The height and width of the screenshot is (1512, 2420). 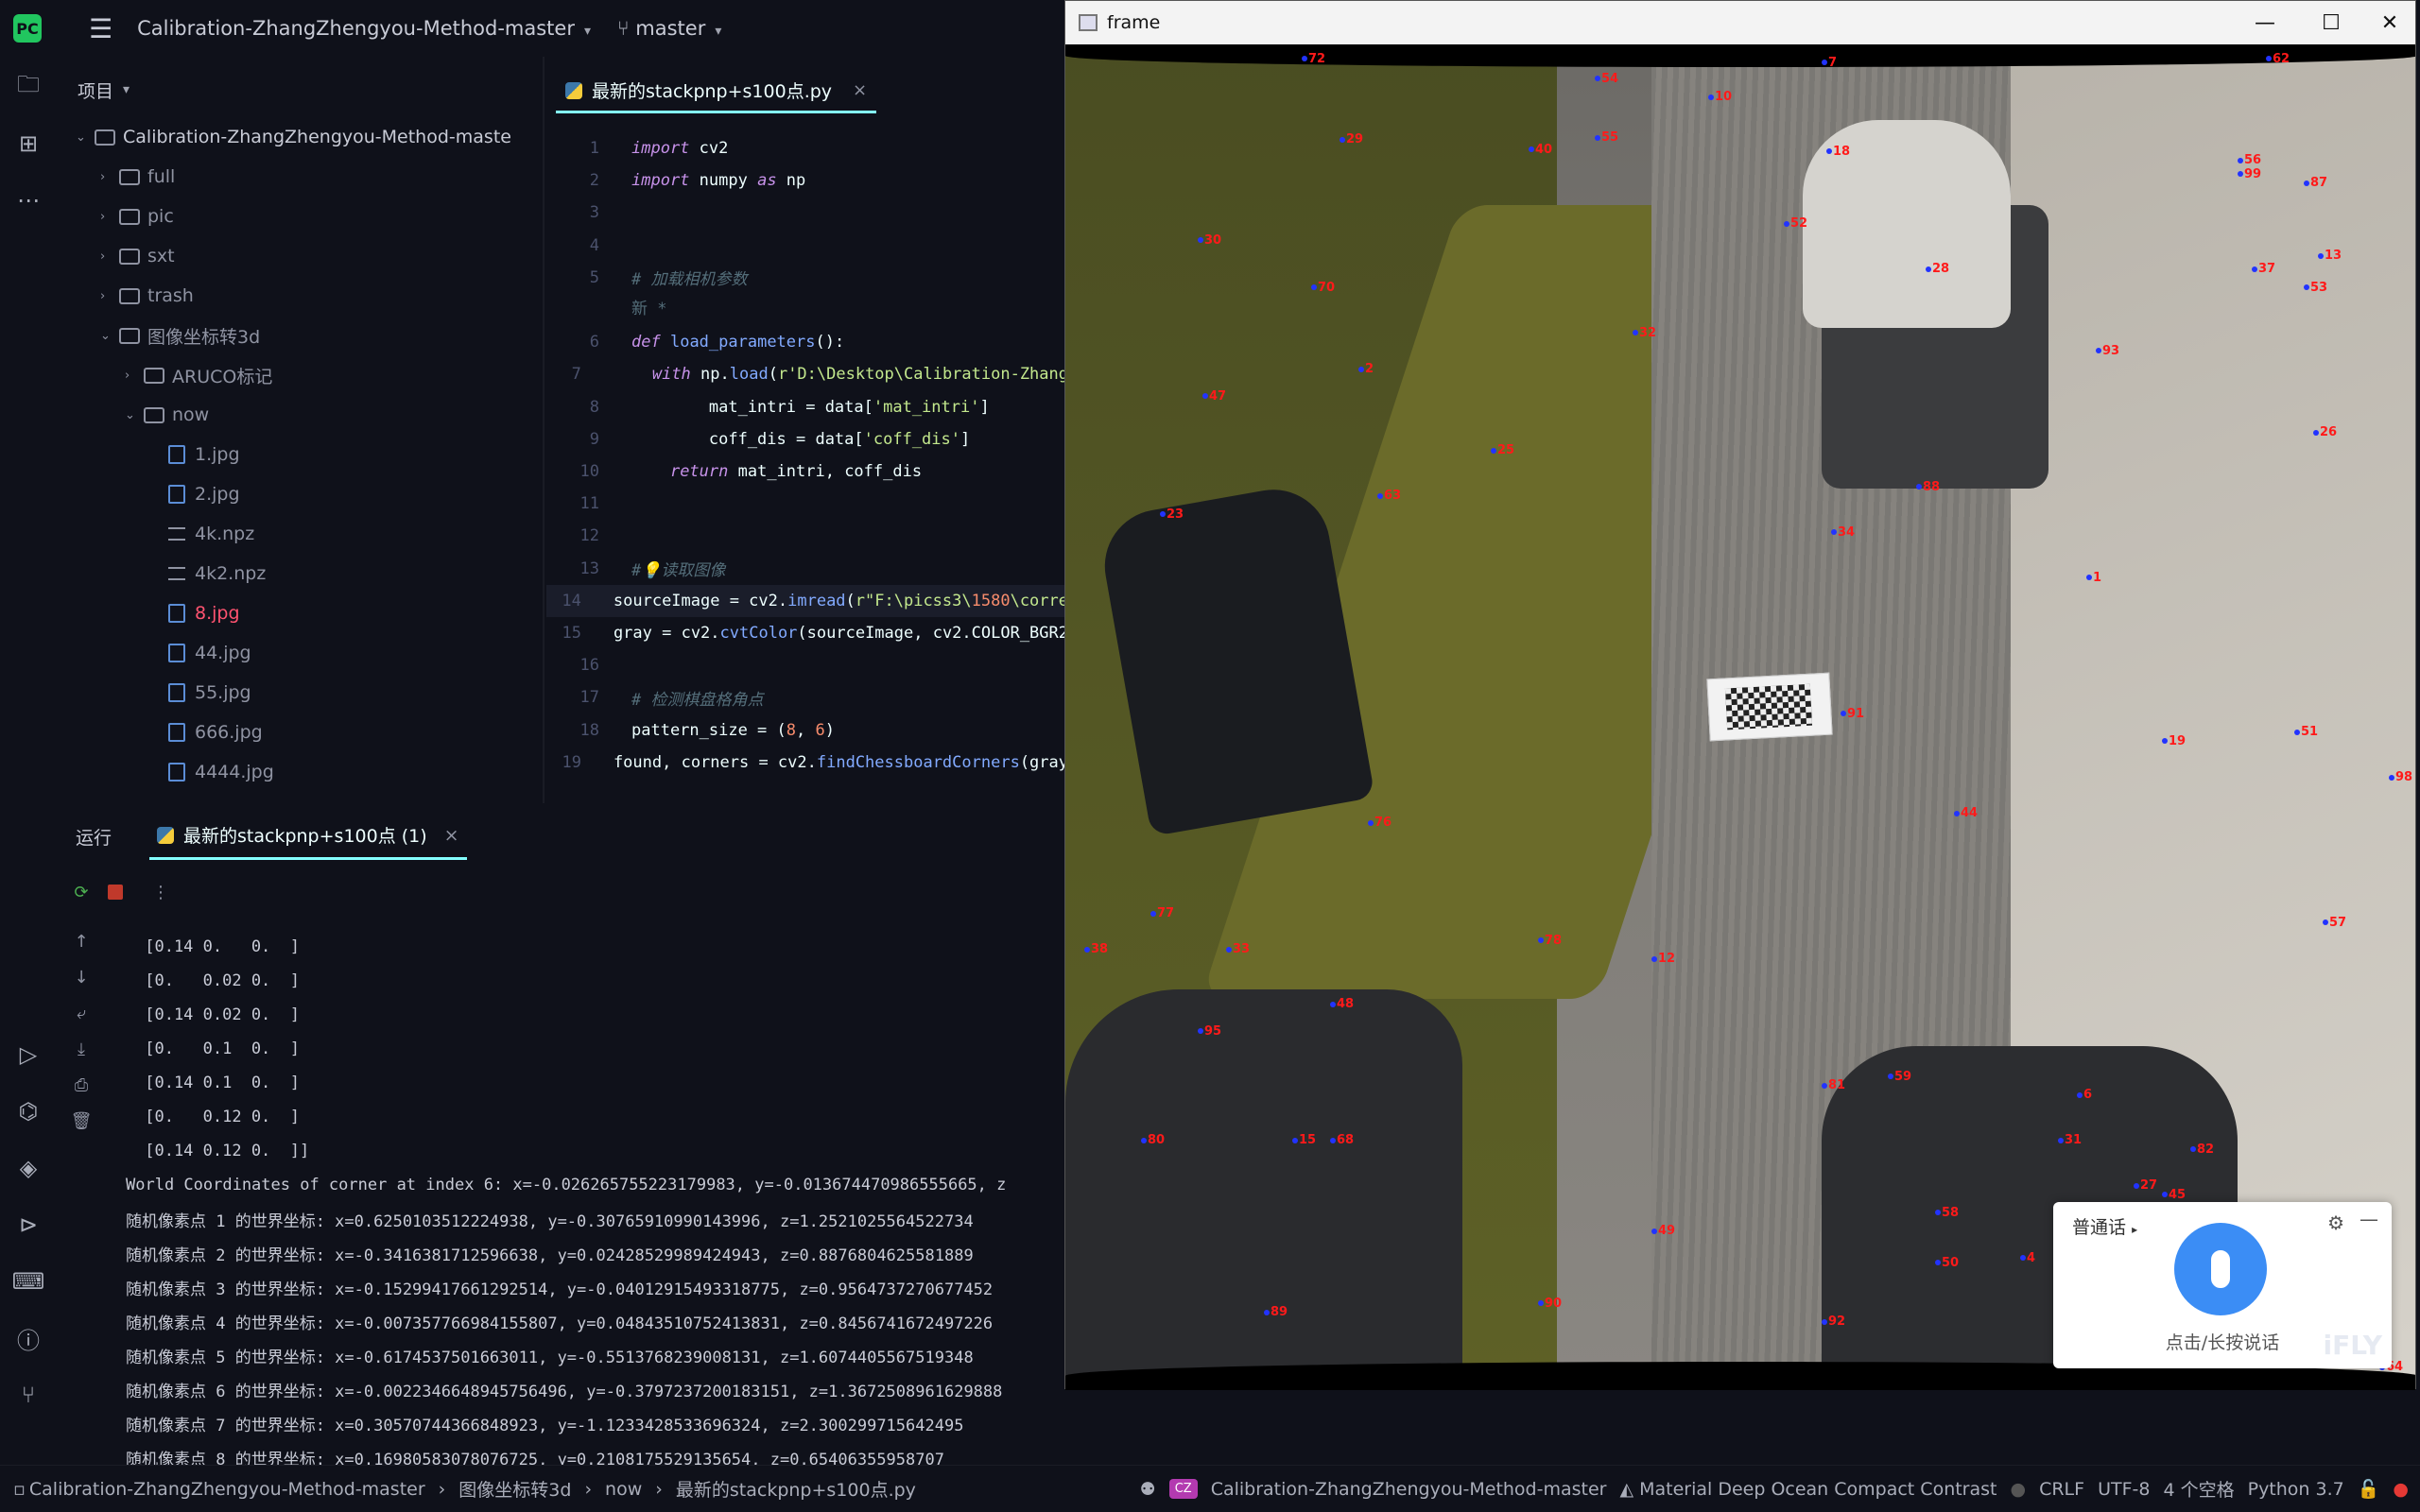 I want to click on voice-input-popup: 普通话 ▸ ⚙ — 点击/长按说话 iFLY, so click(x=2222, y=1285).